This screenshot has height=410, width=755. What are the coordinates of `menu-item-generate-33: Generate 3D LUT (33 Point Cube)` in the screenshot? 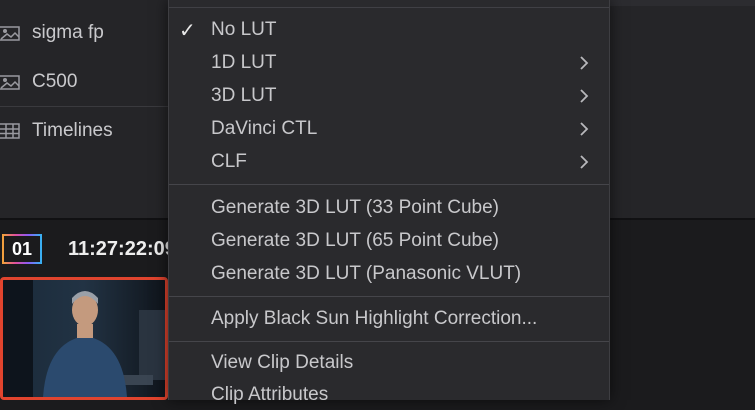 It's located at (389, 208).